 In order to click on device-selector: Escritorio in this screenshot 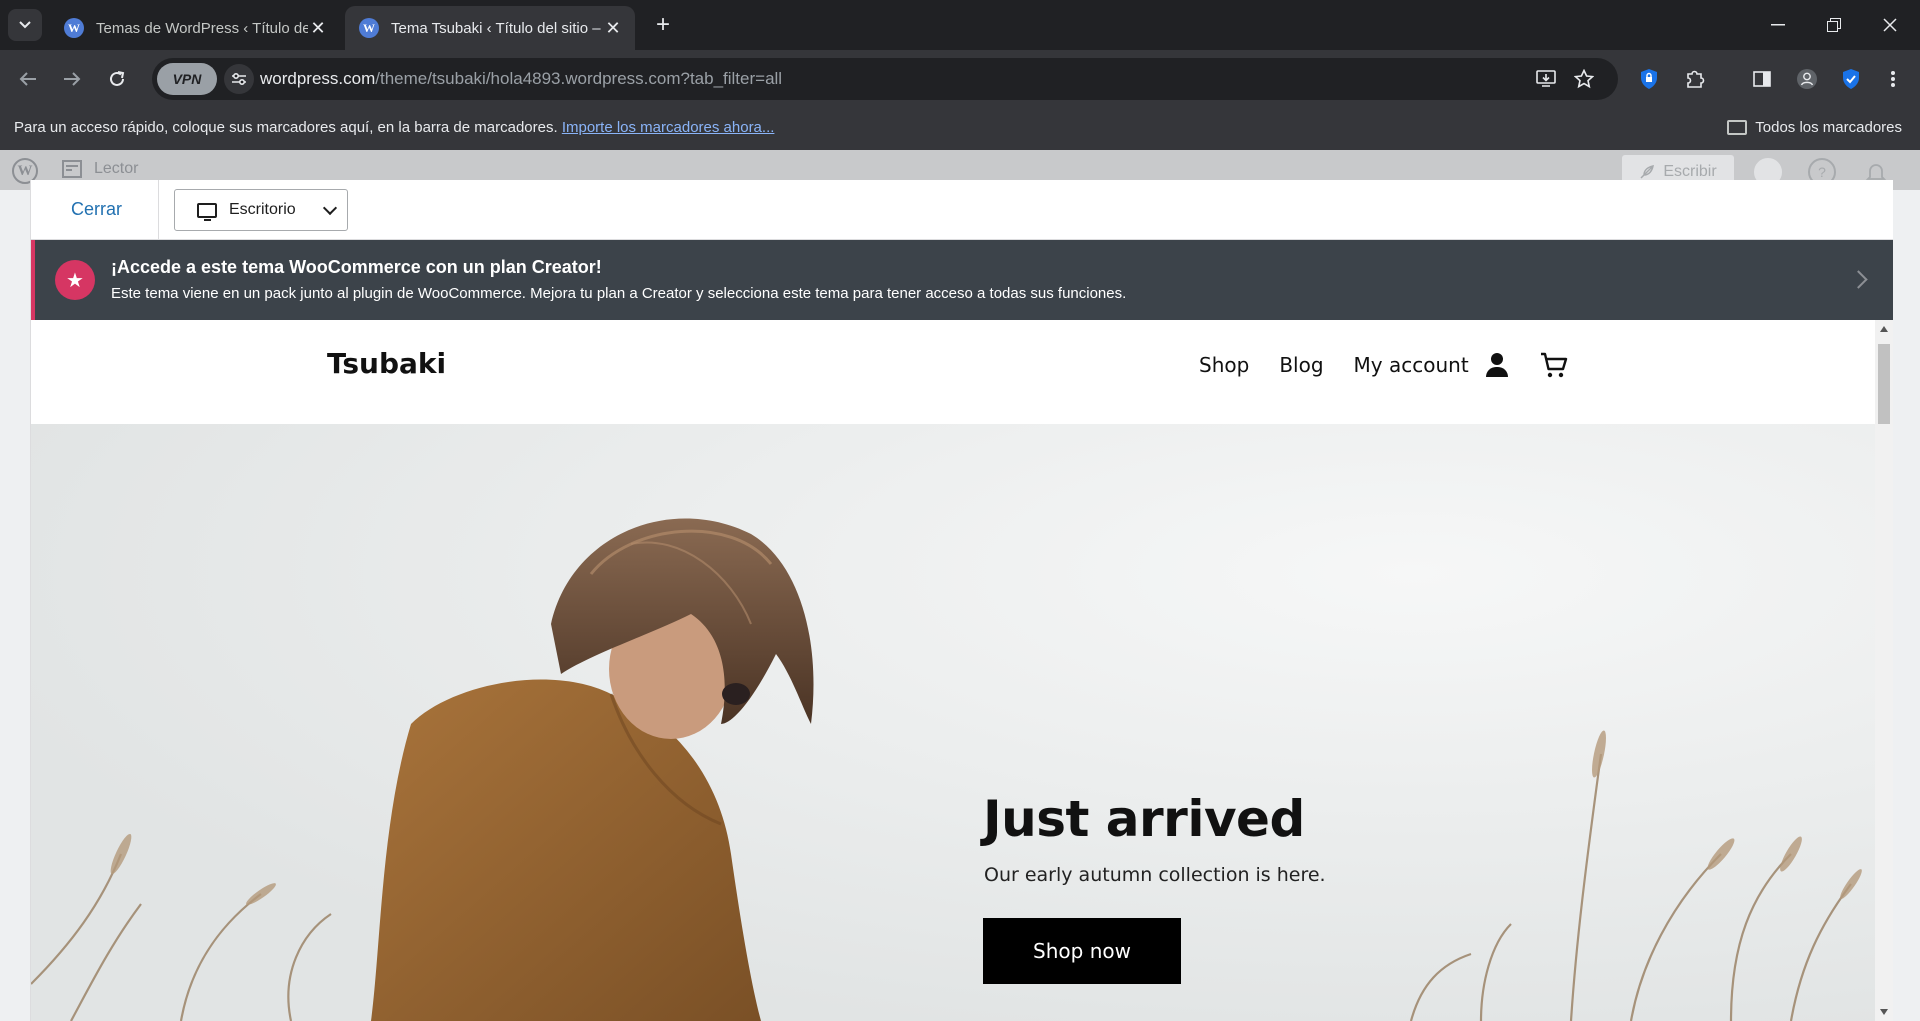, I will do `click(261, 210)`.